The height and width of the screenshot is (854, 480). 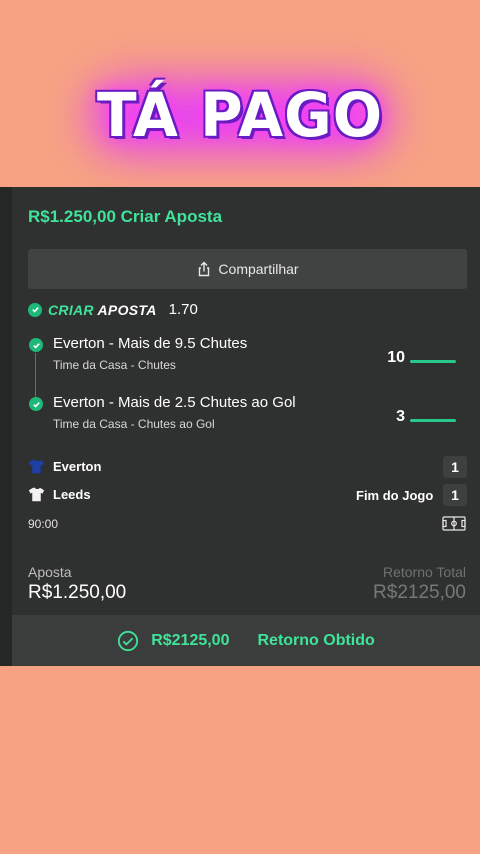 What do you see at coordinates (36, 466) in the screenshot?
I see `everton-shirt-icon` at bounding box center [36, 466].